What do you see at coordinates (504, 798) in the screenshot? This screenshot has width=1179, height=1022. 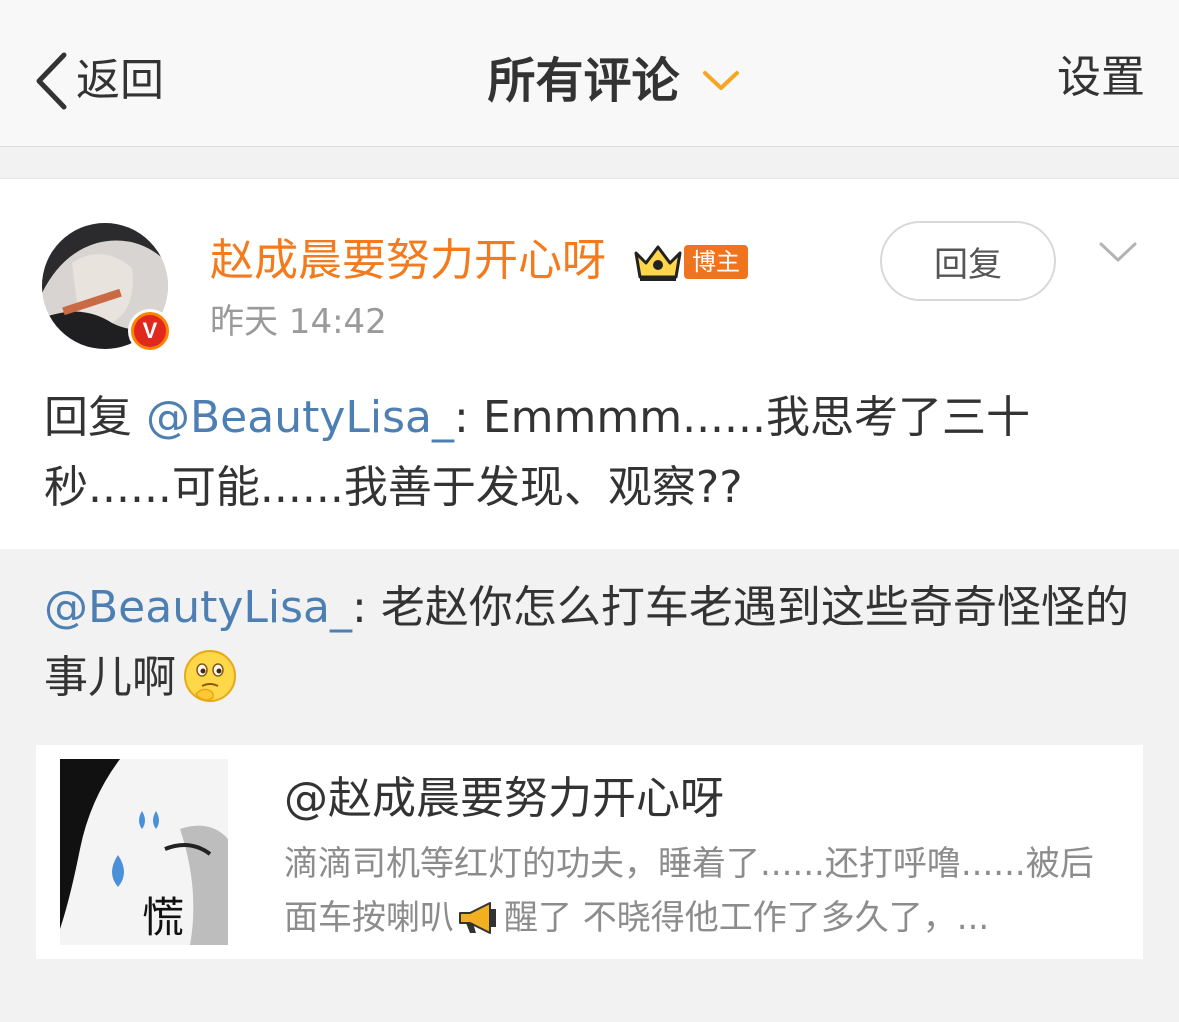 I see `repost-username: @赵成晨要努力开心呀` at bounding box center [504, 798].